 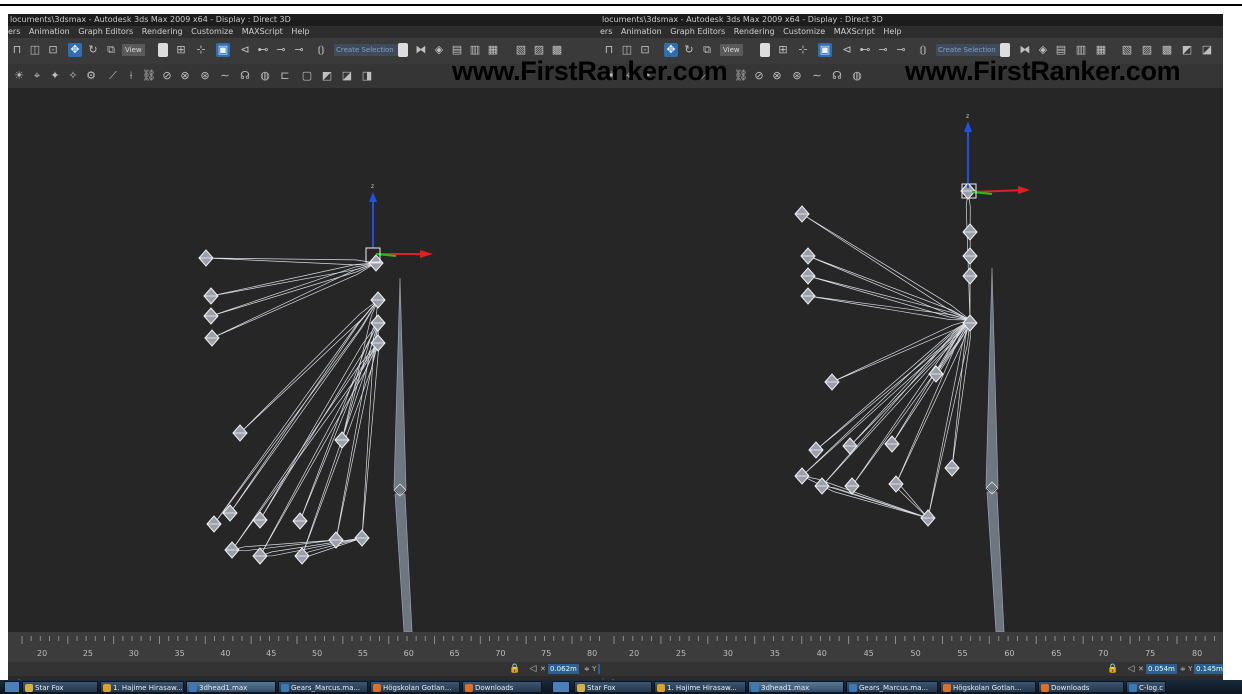 I want to click on panel-icon: ▢, so click(x=307, y=76).